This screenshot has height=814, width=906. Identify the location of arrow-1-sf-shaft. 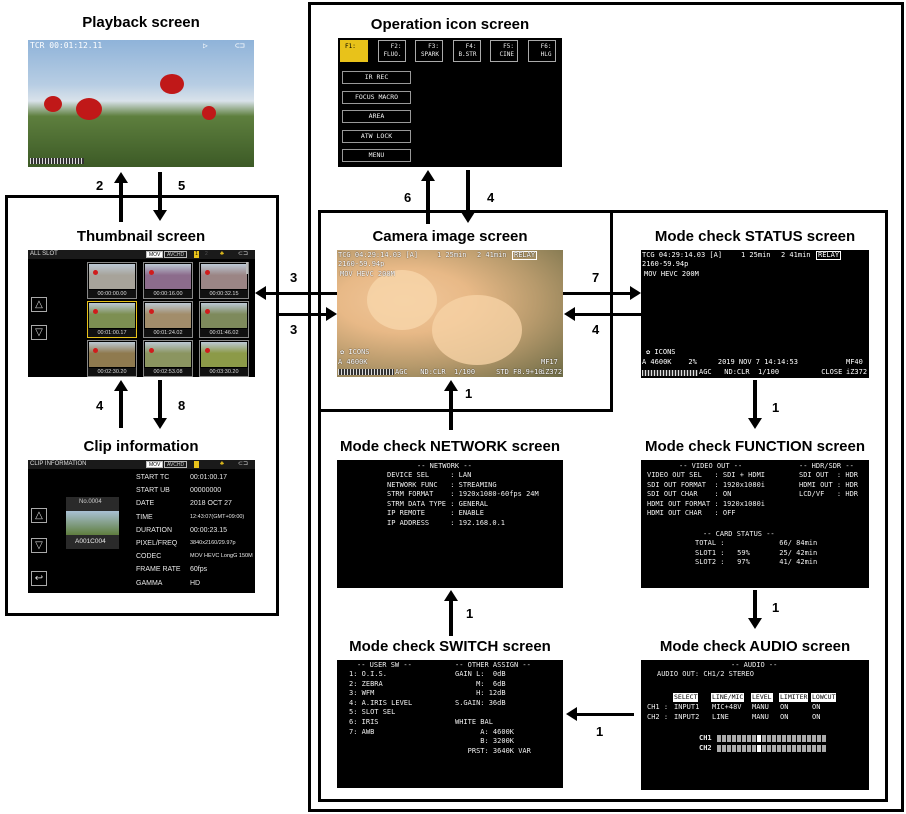
(755, 400).